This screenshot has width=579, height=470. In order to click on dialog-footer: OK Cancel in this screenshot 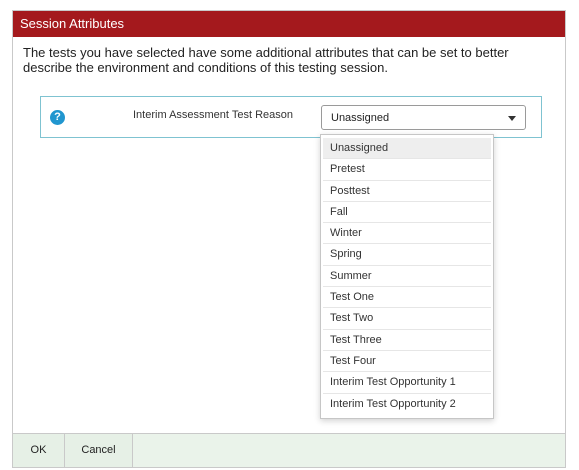, I will do `click(289, 450)`.